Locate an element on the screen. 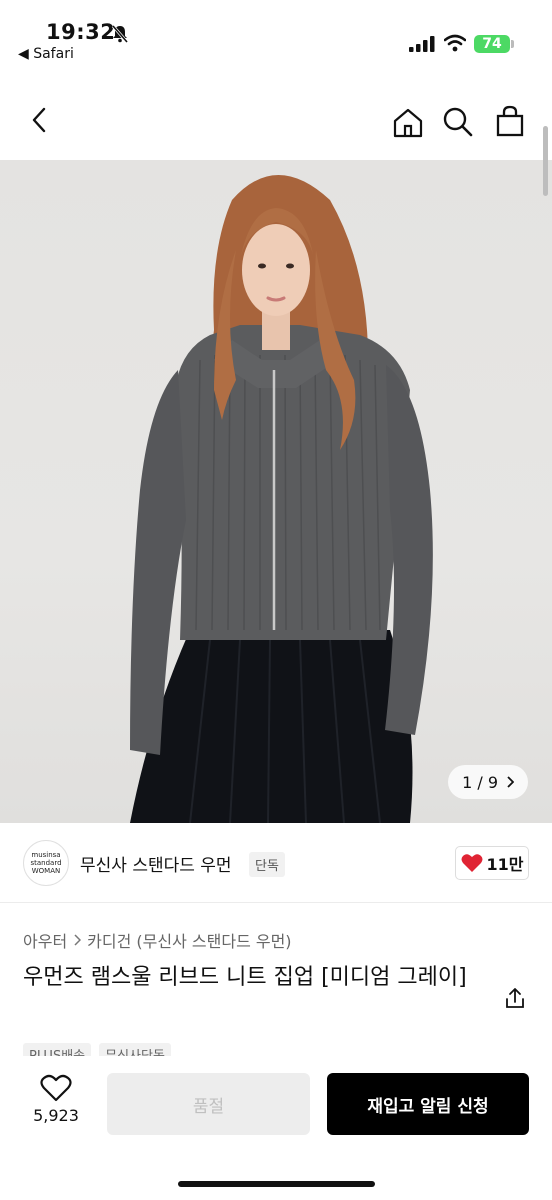 This screenshot has height=1200, width=552. bell-muted-icon is located at coordinates (120, 34).